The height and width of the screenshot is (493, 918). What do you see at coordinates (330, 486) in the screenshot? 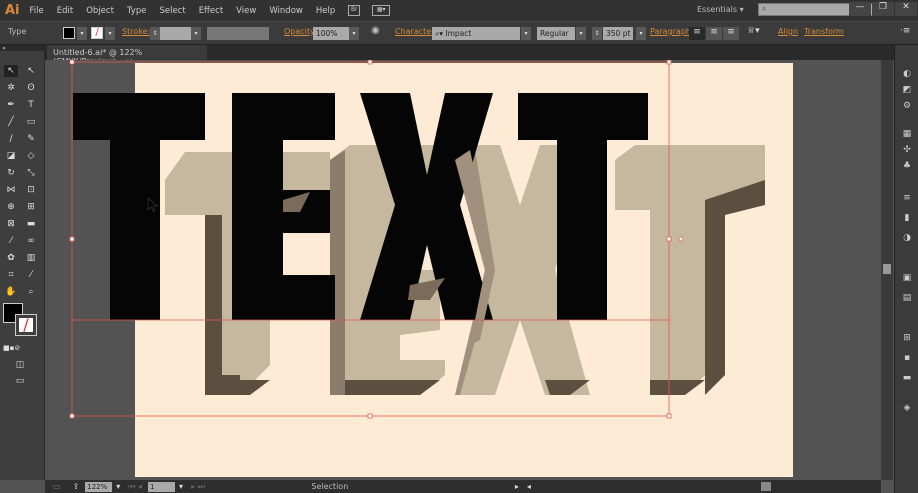
I see `current-tool-status: Selection` at bounding box center [330, 486].